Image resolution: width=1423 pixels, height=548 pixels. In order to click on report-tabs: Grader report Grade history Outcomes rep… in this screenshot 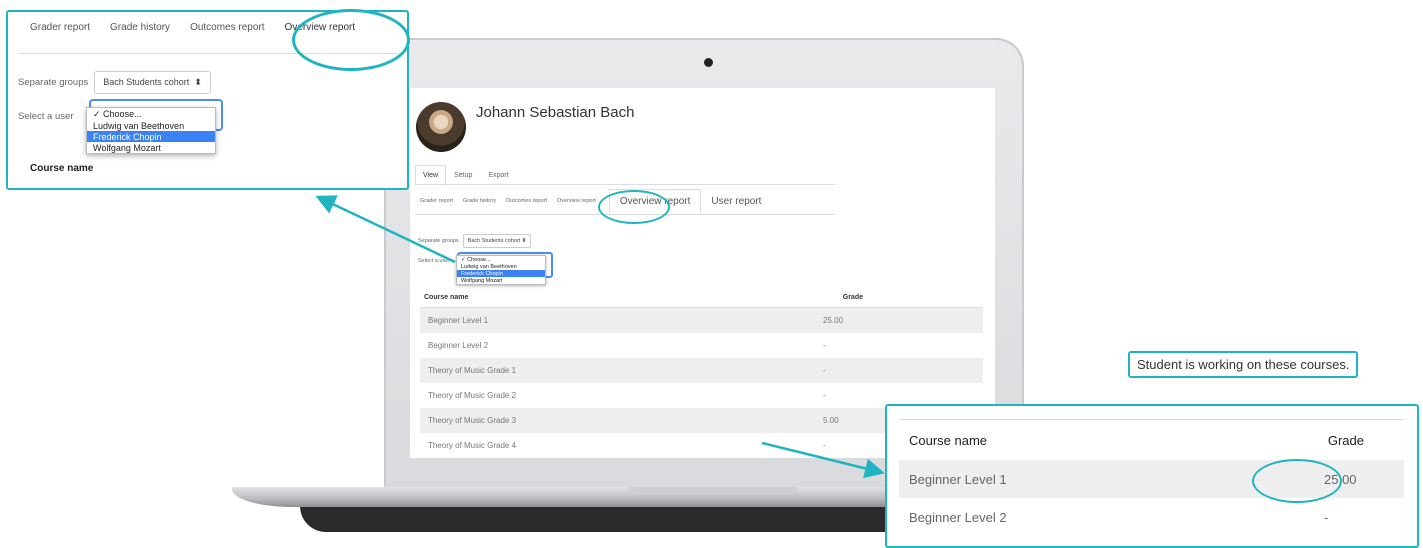, I will do `click(593, 201)`.